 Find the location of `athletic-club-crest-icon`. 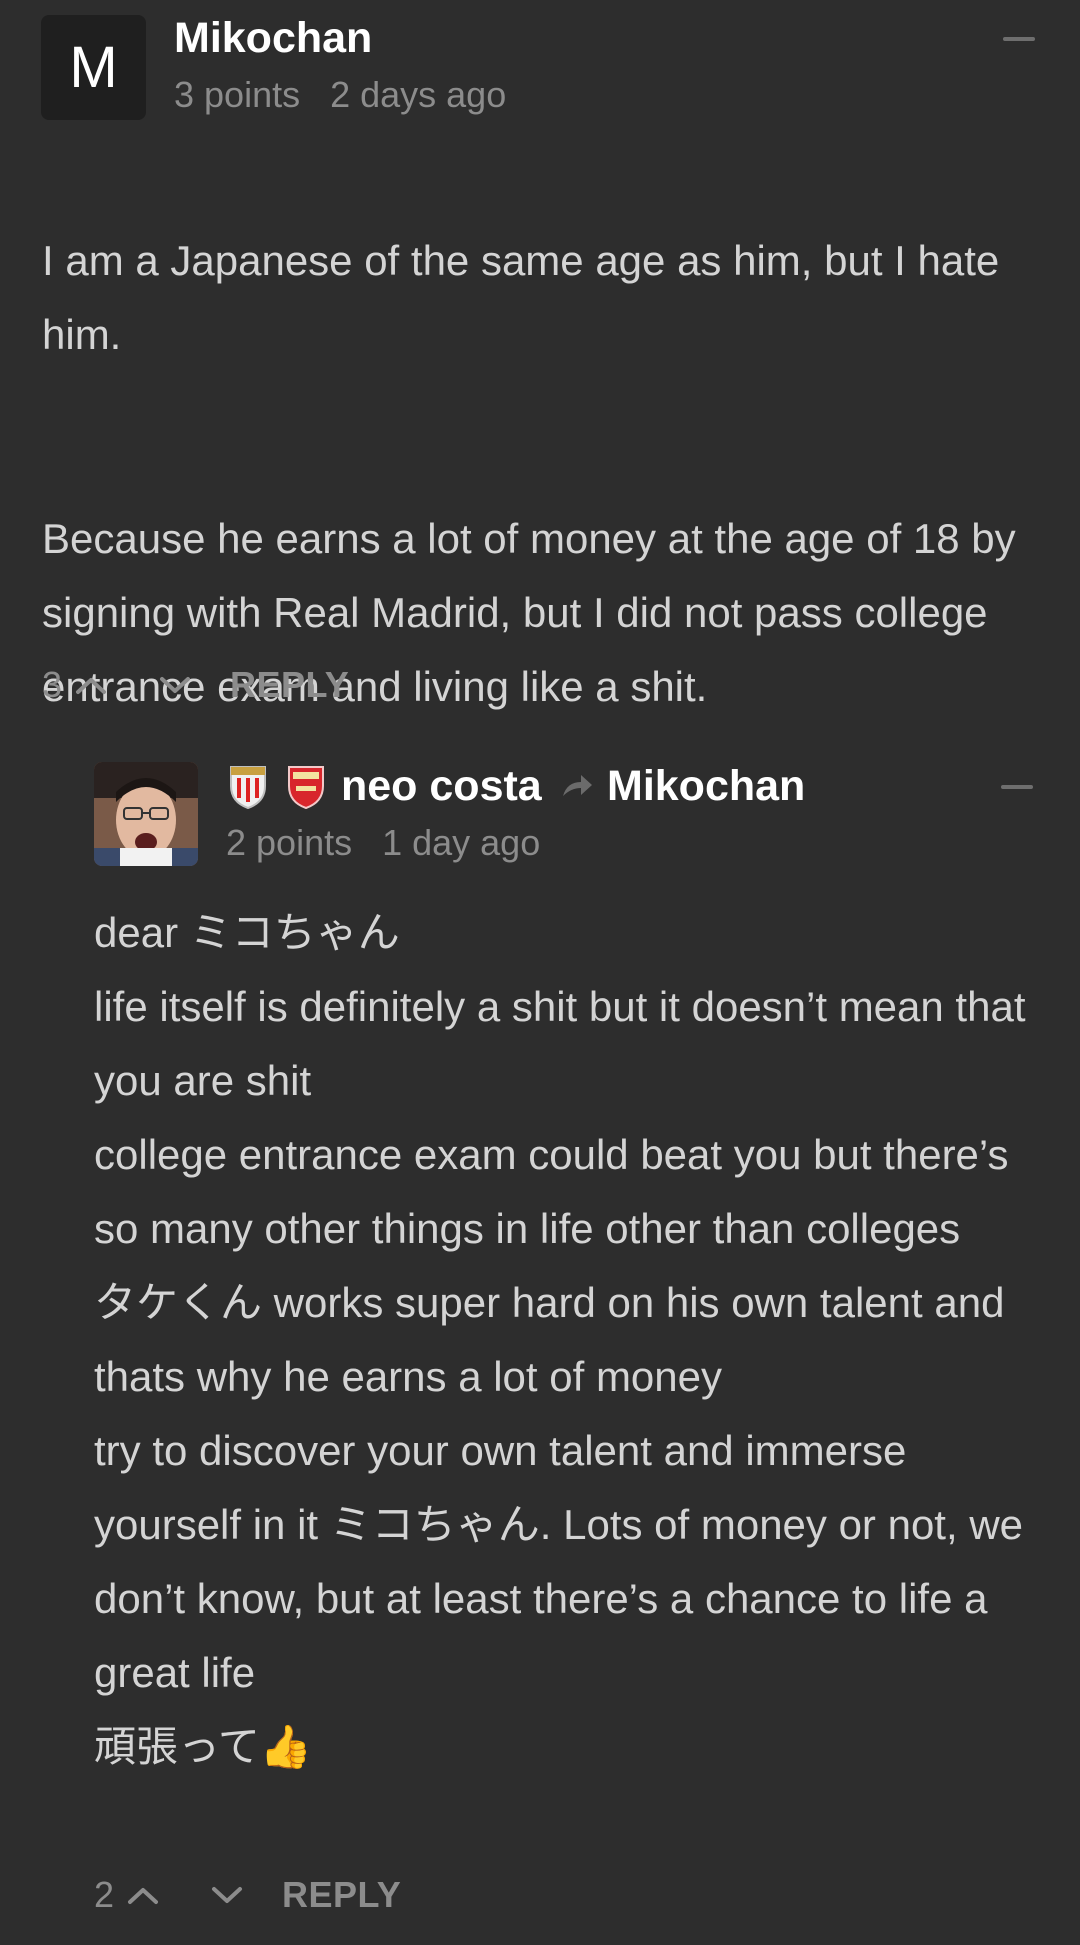

athletic-club-crest-icon is located at coordinates (248, 788).